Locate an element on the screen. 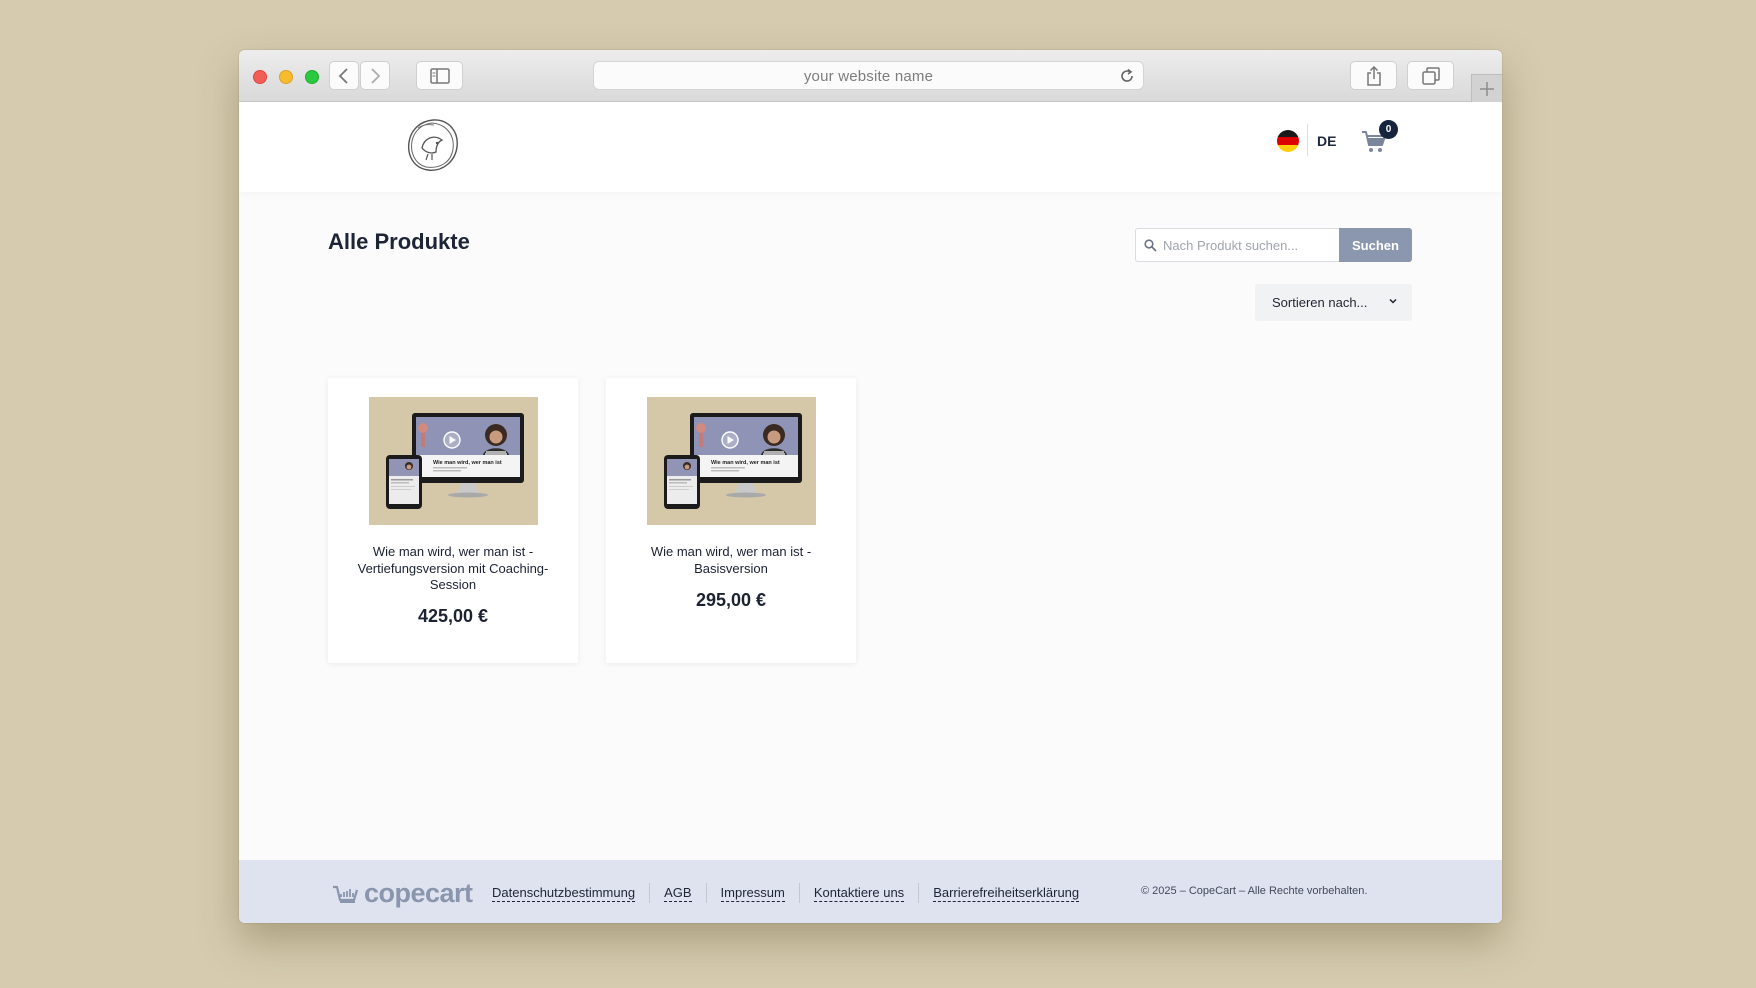 The width and height of the screenshot is (1756, 988). browser-toolbar: your website name is located at coordinates (870, 76).